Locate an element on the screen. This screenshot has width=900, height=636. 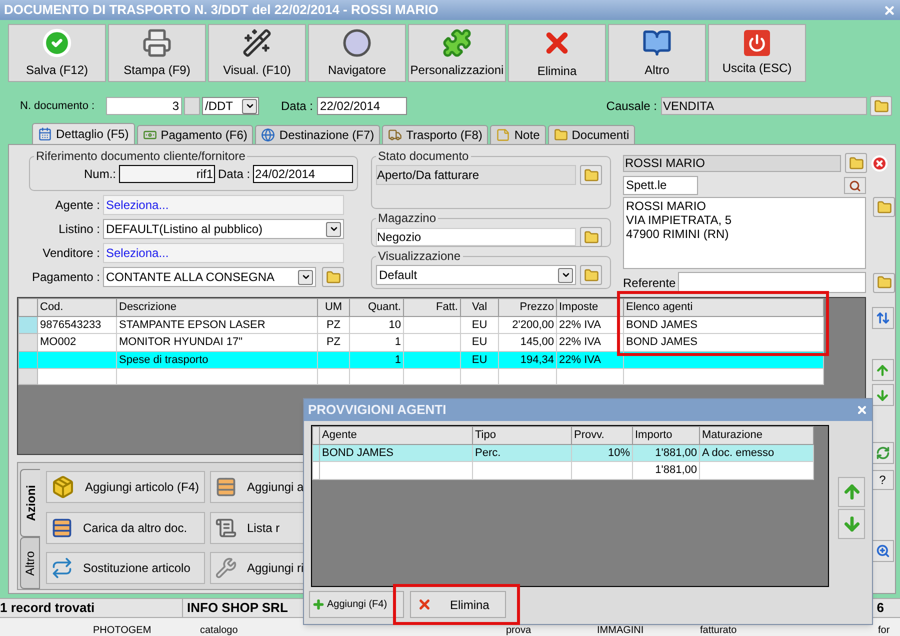
search-button is located at coordinates (855, 185).